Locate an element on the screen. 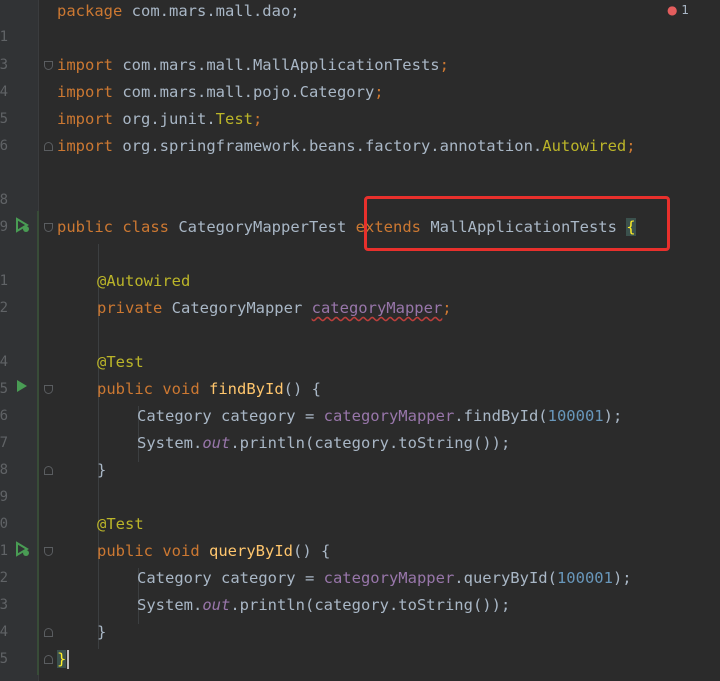  line-number: 0 is located at coordinates (4, 524).